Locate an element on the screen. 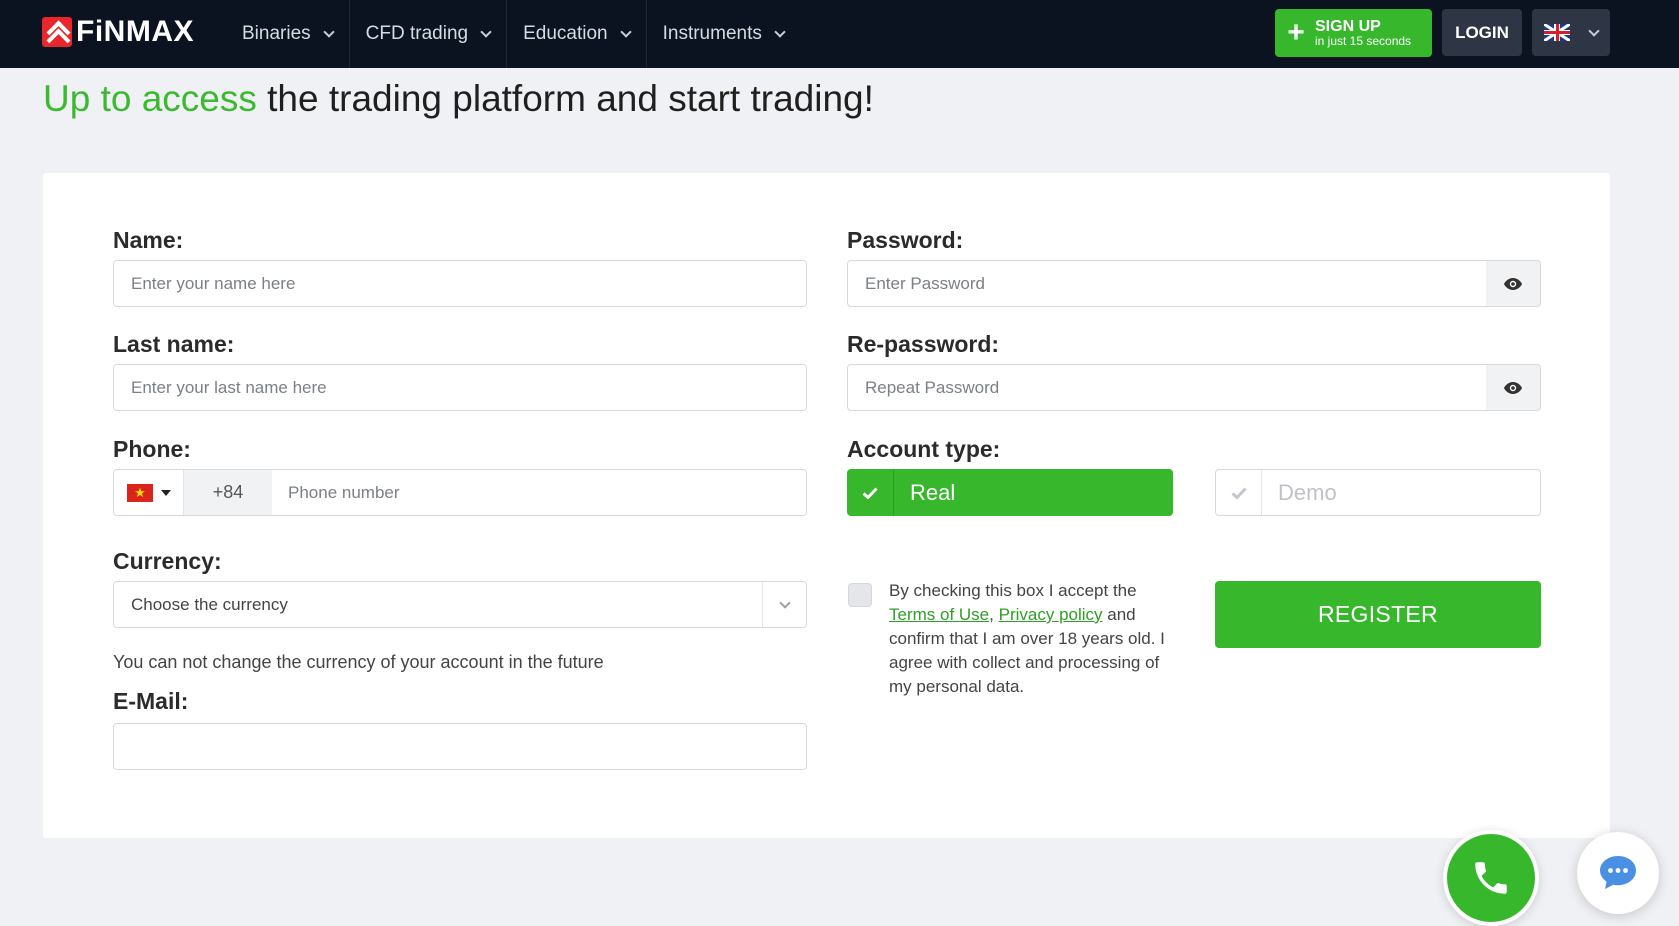 This screenshot has width=1679, height=926. chat-button is located at coordinates (1618, 873).